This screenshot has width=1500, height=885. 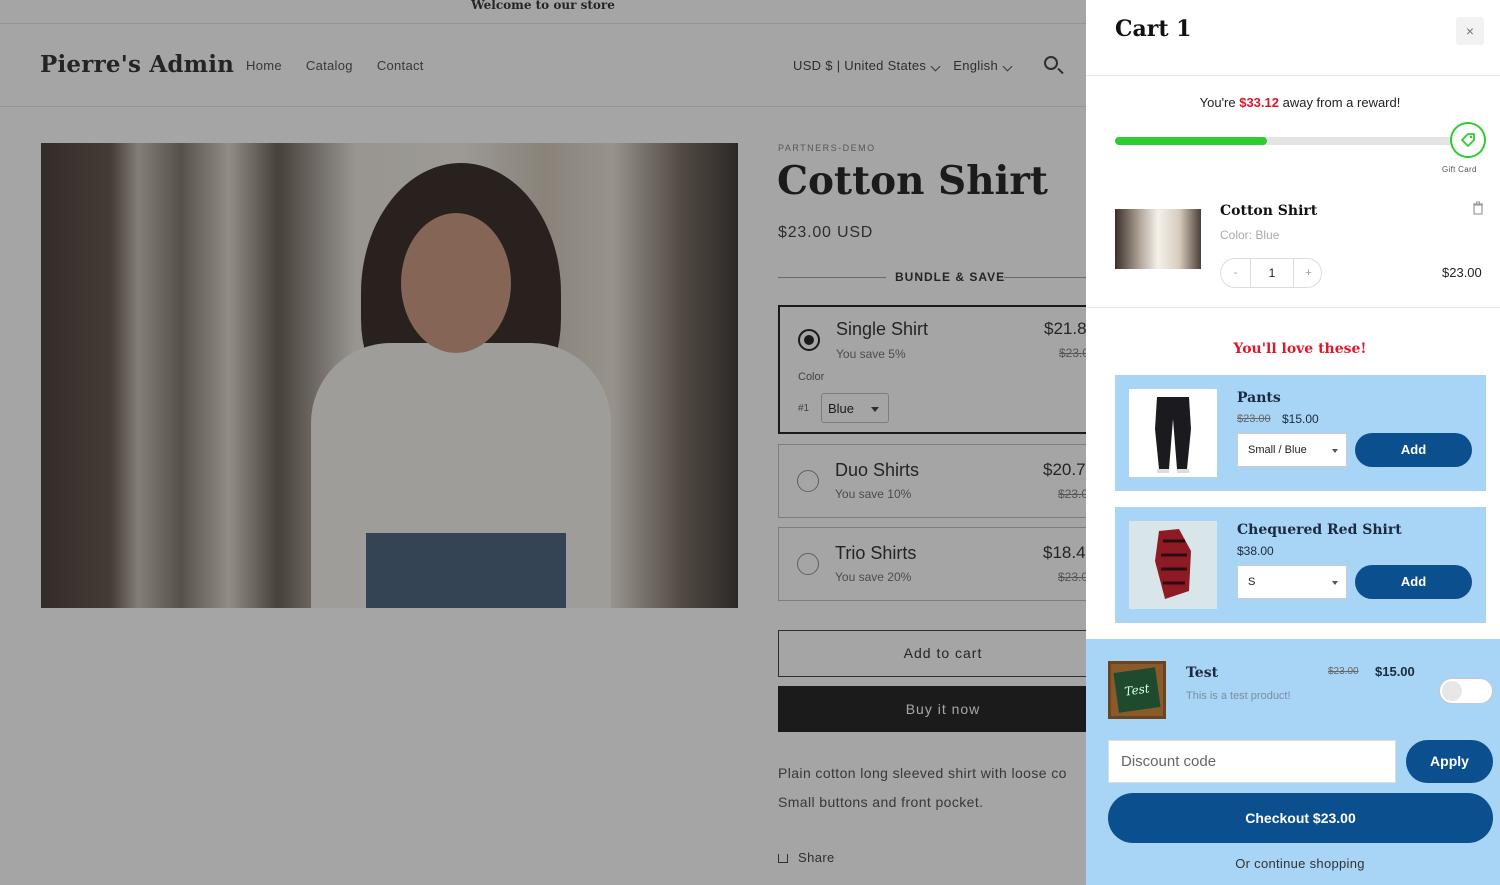 I want to click on nav-catalog: Catalog, so click(x=329, y=65).